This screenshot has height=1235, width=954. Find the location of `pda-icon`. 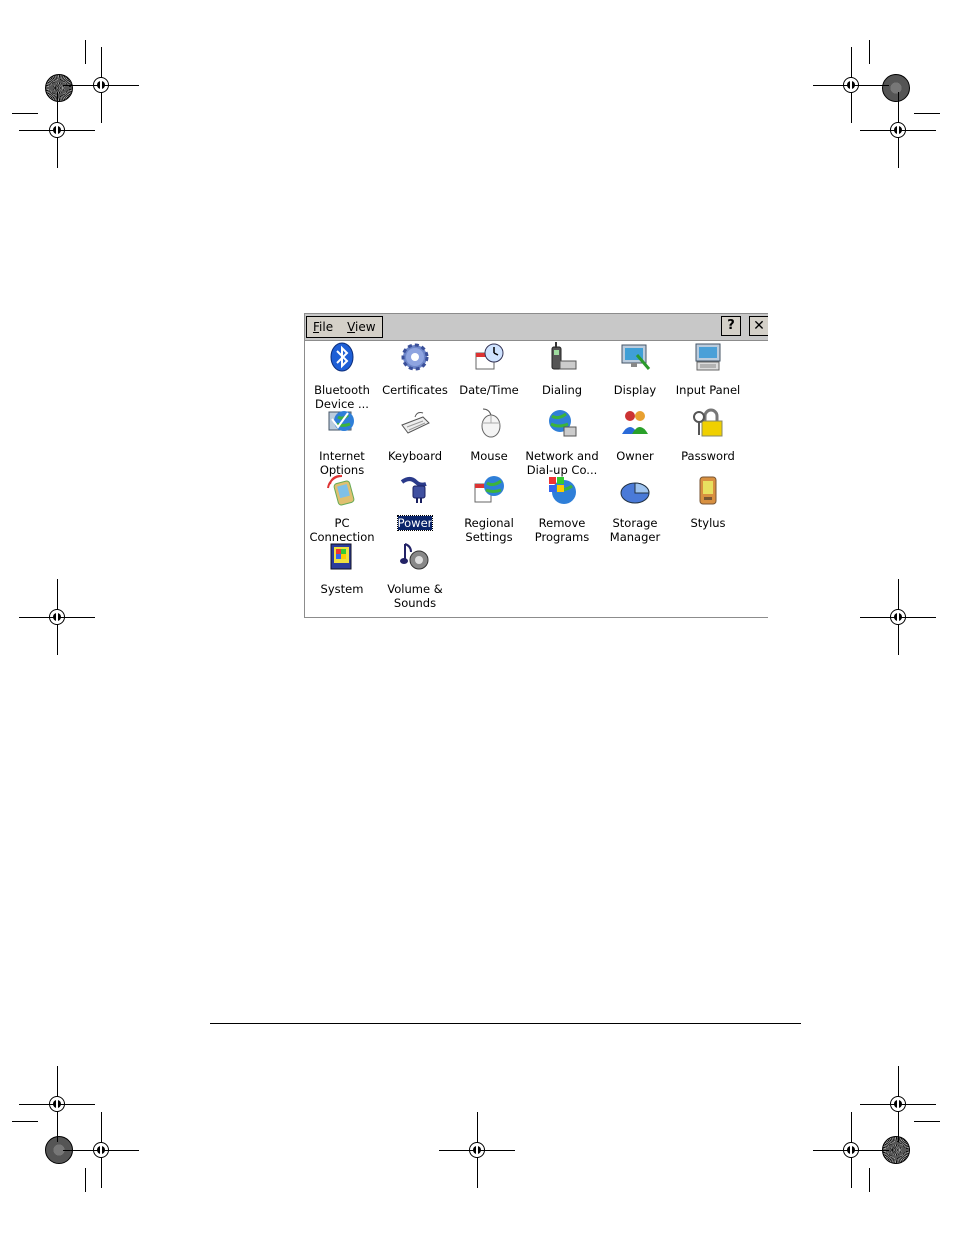

pda-icon is located at coordinates (708, 490).